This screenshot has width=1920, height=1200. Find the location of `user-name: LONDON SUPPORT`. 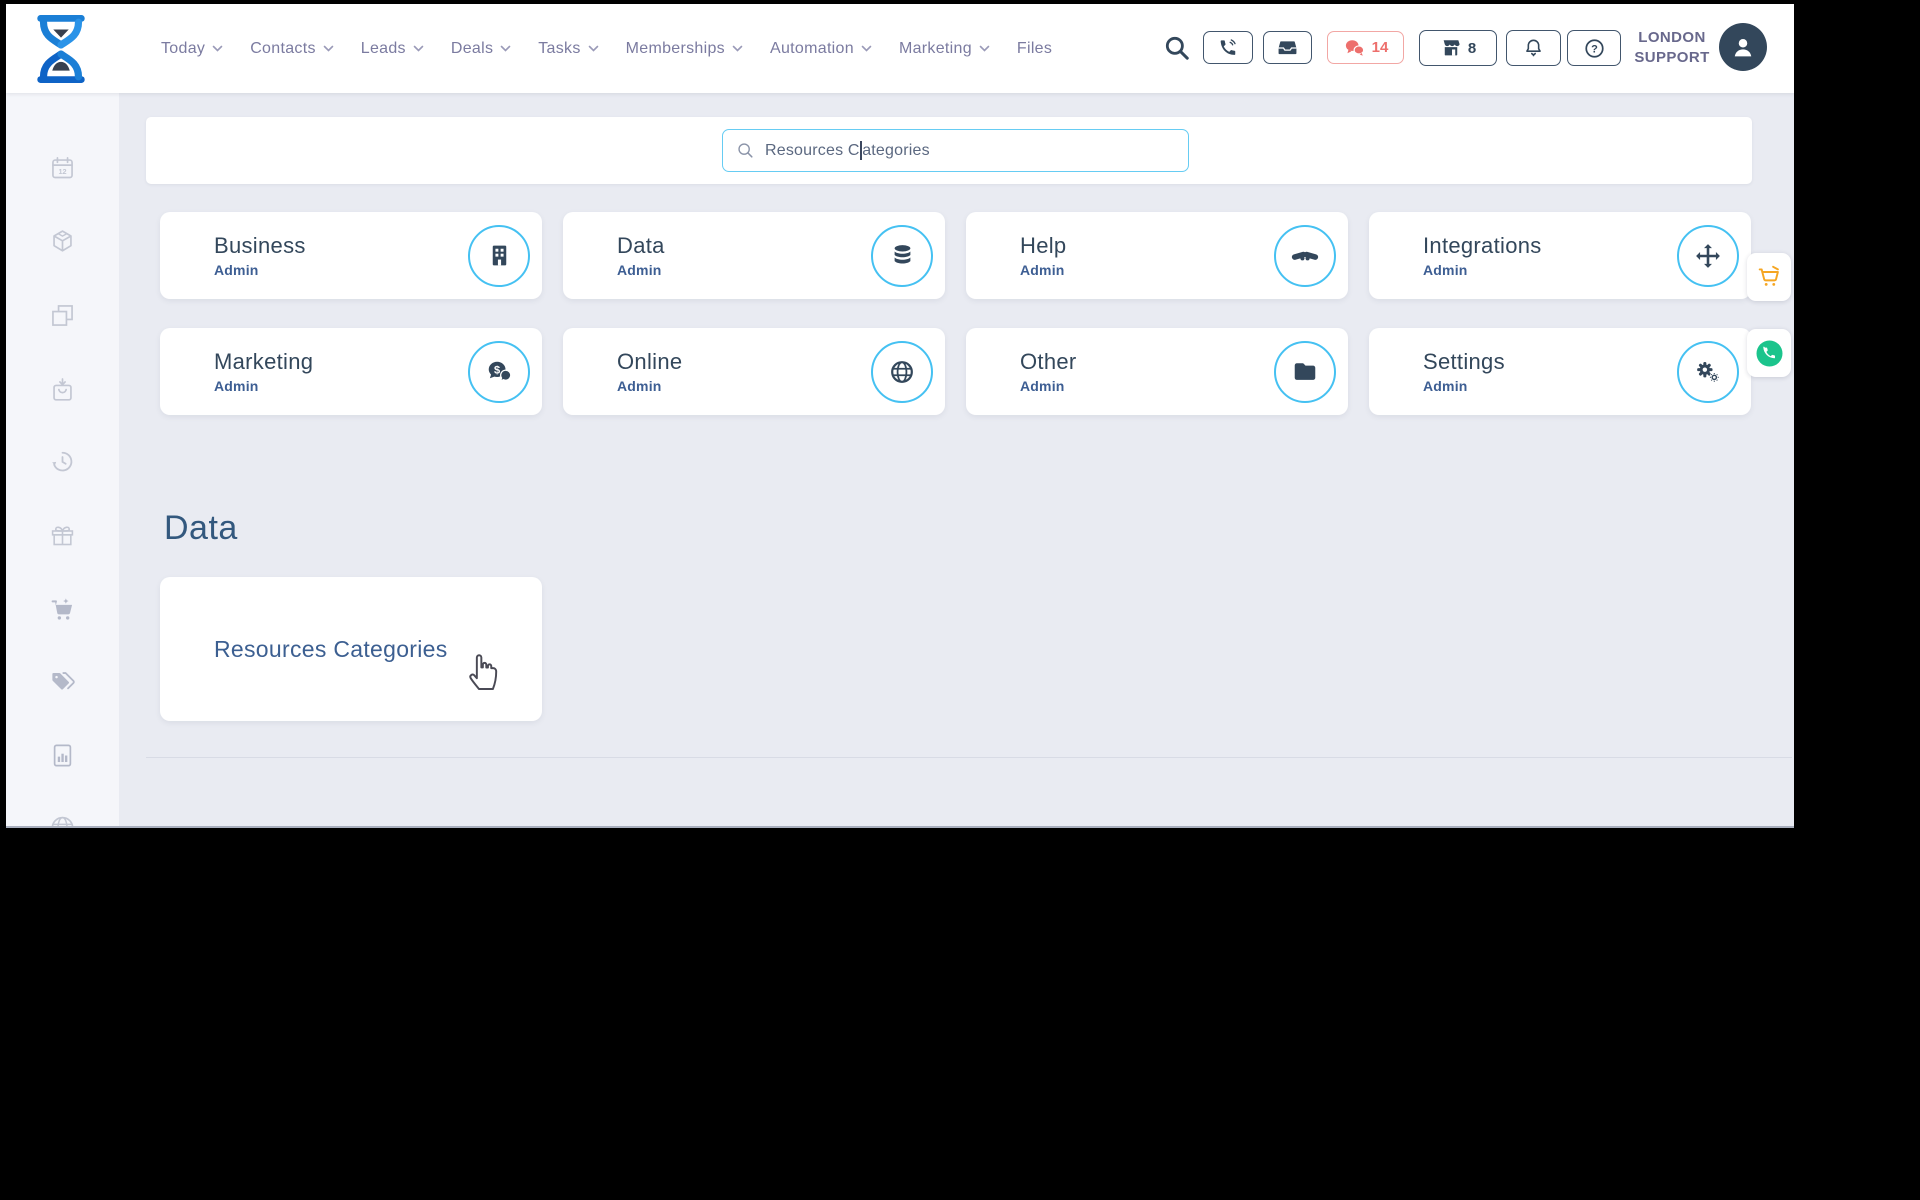

user-name: LONDON SUPPORT is located at coordinates (1672, 48).